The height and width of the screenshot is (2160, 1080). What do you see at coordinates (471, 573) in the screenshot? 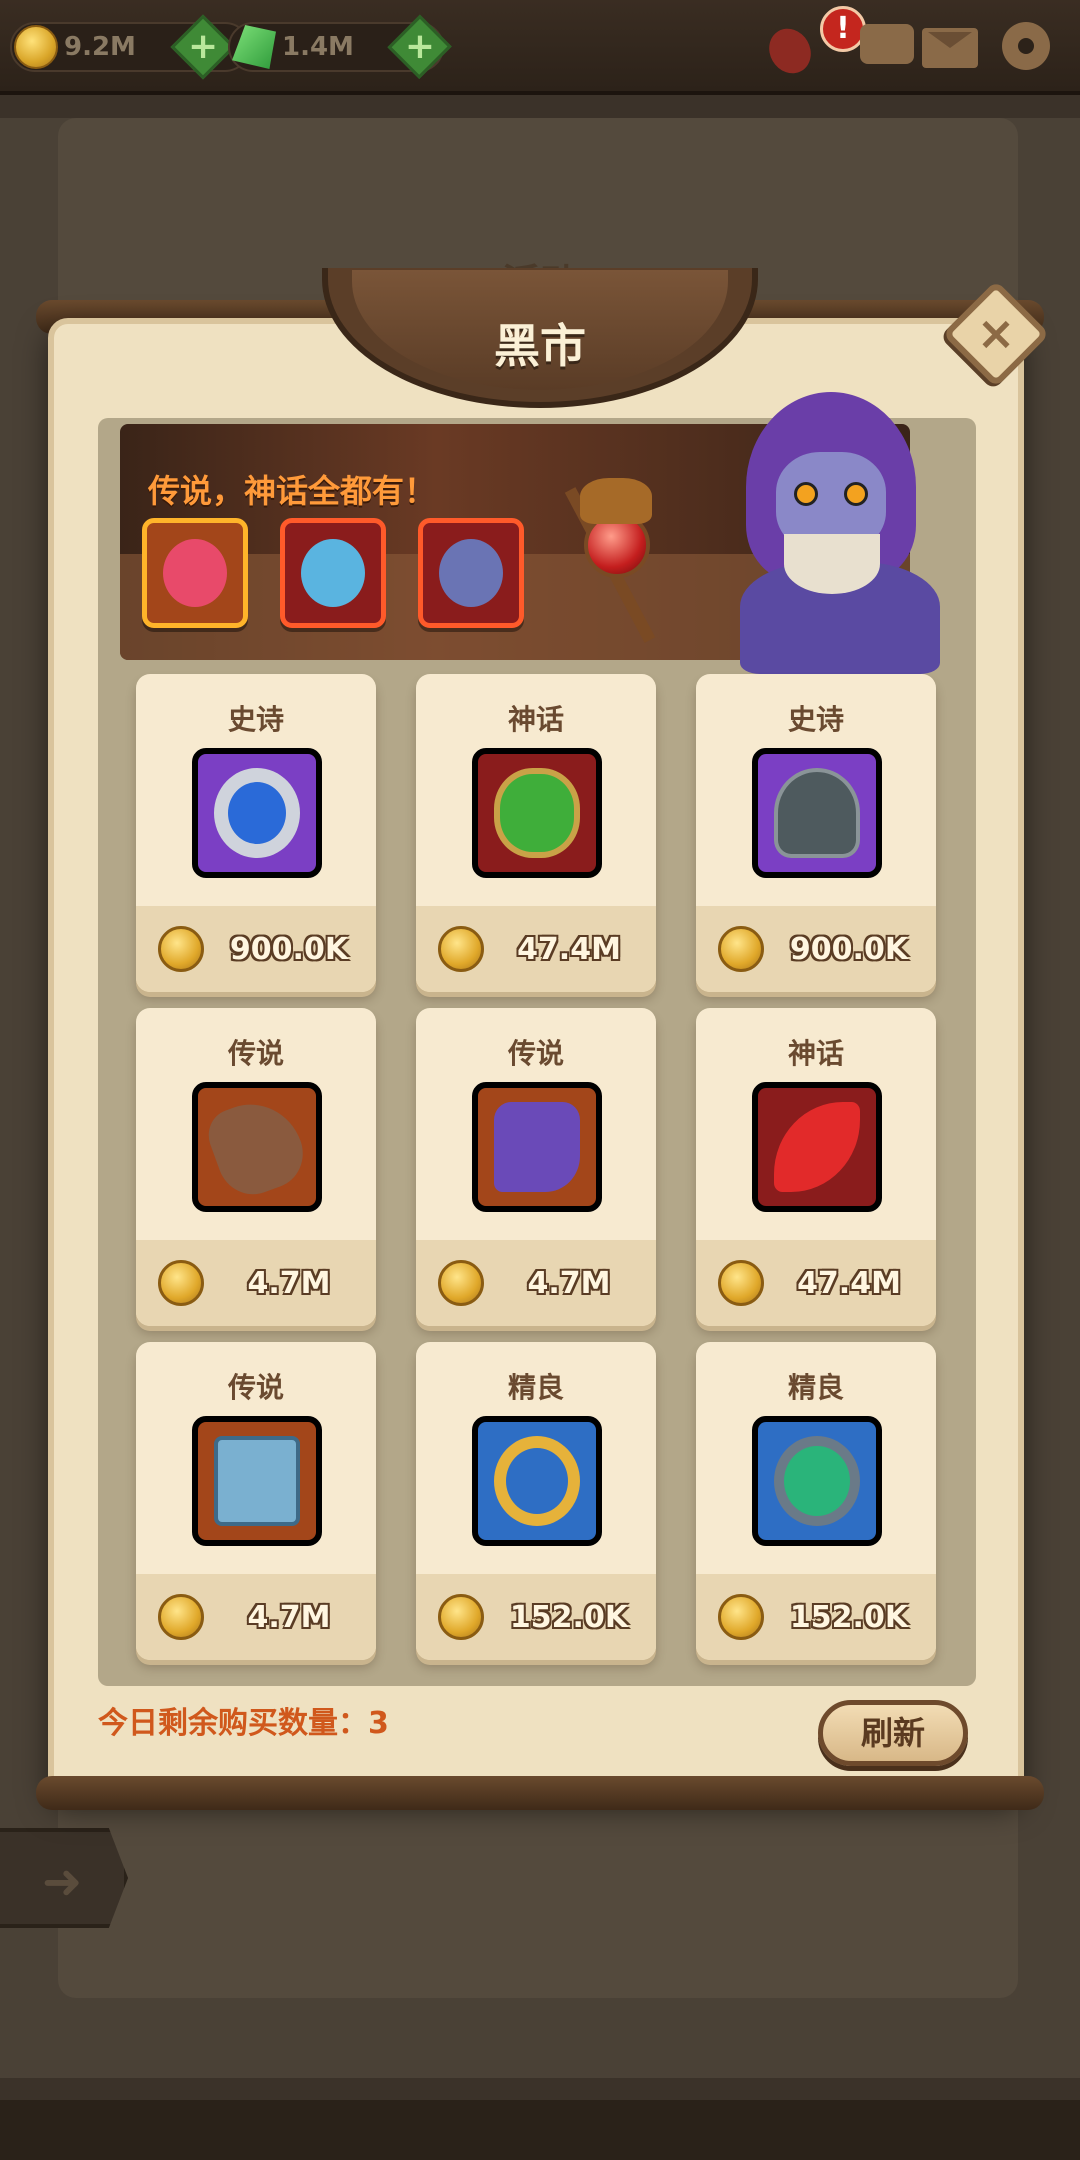
I see `promo-armor-icon` at bounding box center [471, 573].